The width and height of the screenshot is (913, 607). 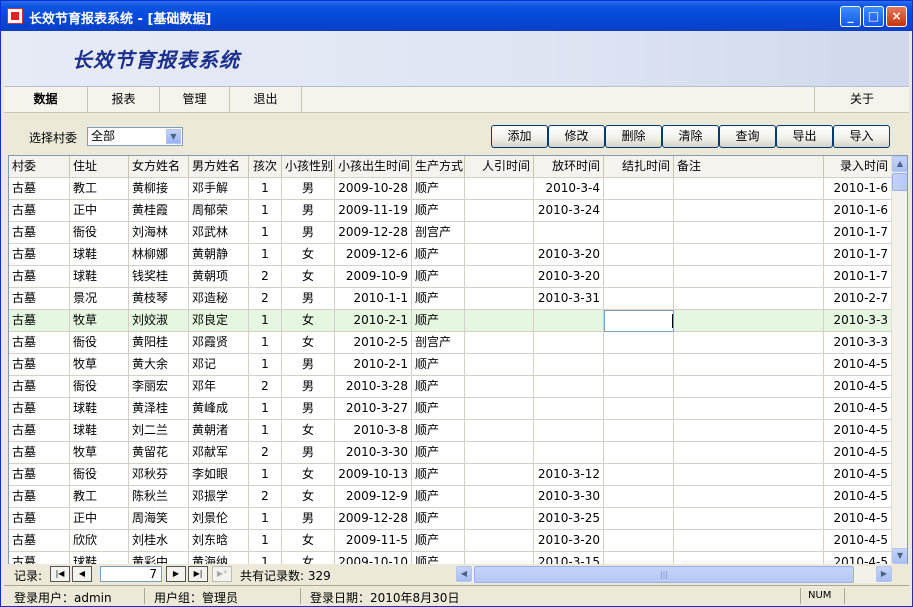 I want to click on maximize-button: □, so click(x=873, y=16).